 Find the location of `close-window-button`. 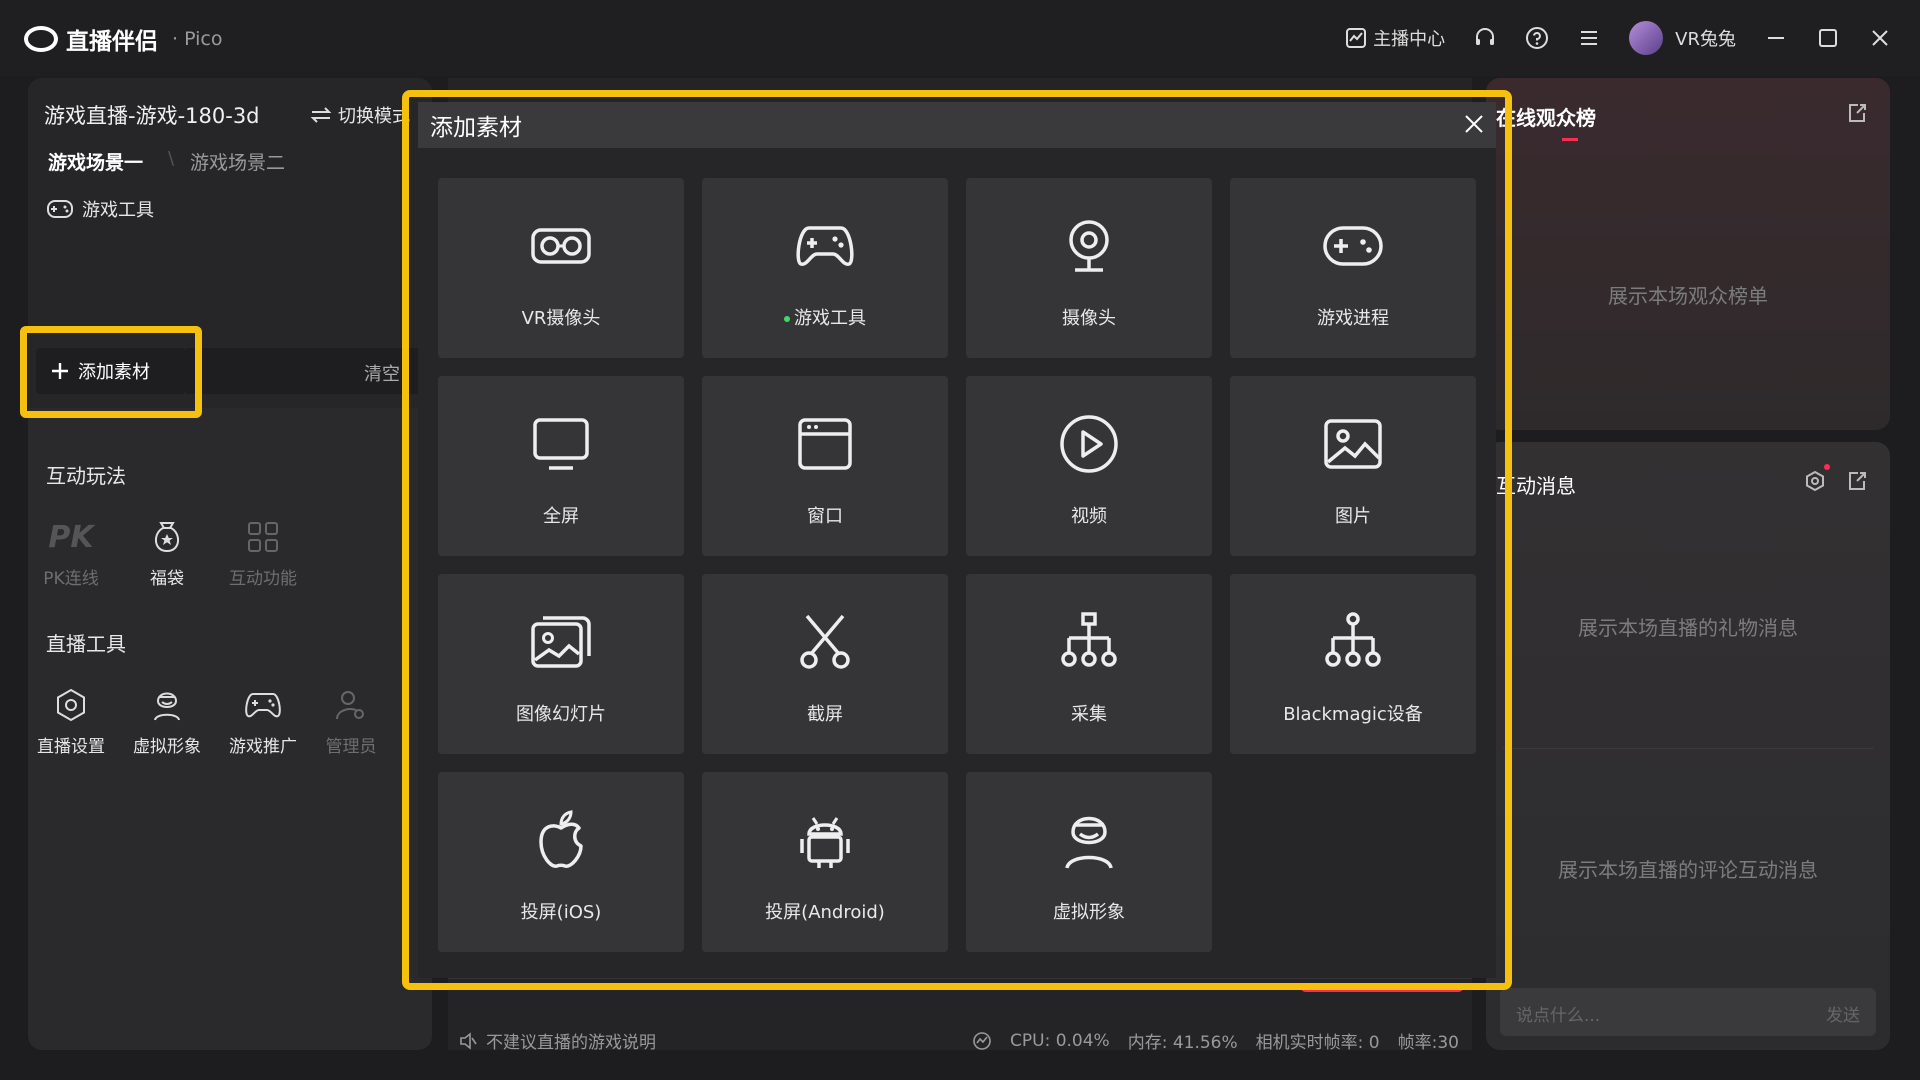

close-window-button is located at coordinates (1880, 38).